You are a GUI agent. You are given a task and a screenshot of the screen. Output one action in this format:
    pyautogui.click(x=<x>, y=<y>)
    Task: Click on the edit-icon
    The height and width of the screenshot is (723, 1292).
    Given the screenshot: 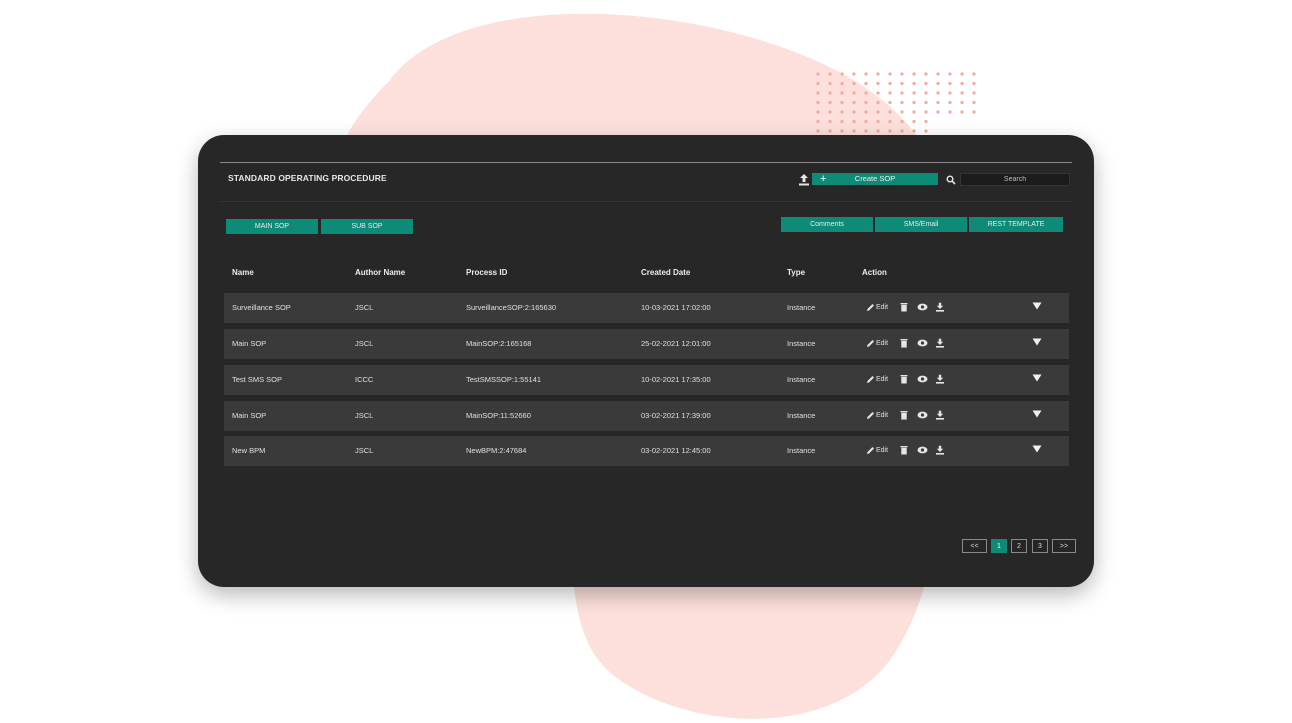 What is the action you would take?
    pyautogui.click(x=870, y=379)
    